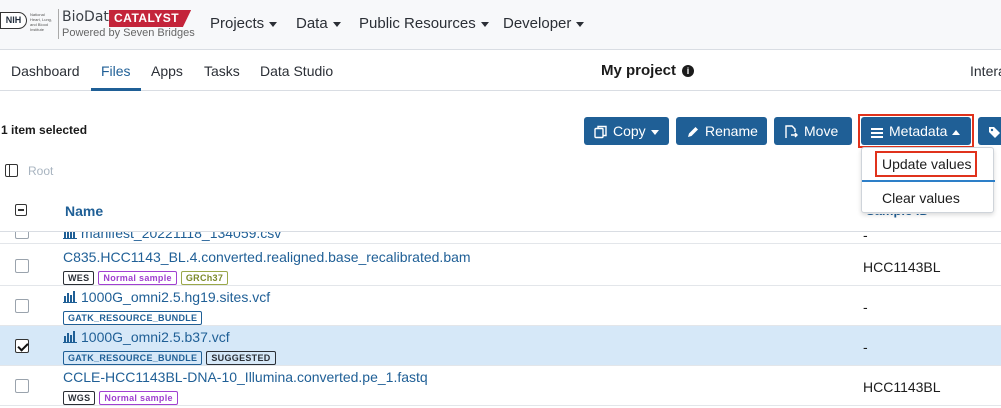 This screenshot has height=408, width=1001. I want to click on tab-files: Files, so click(116, 71).